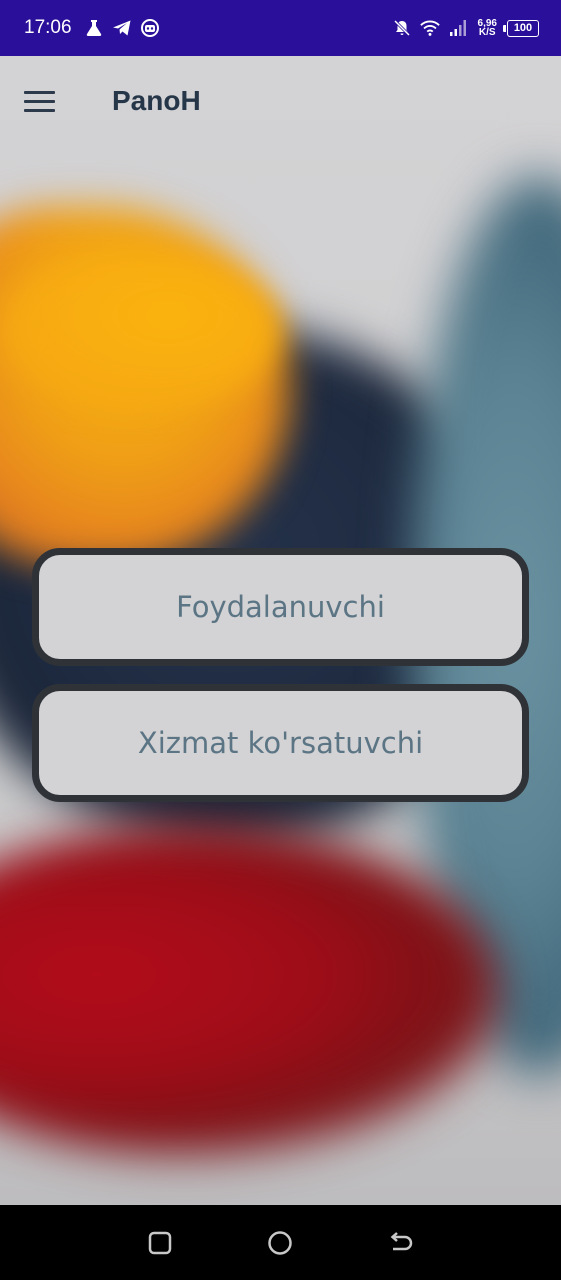  I want to click on background-shape-yellow, so click(140, 331).